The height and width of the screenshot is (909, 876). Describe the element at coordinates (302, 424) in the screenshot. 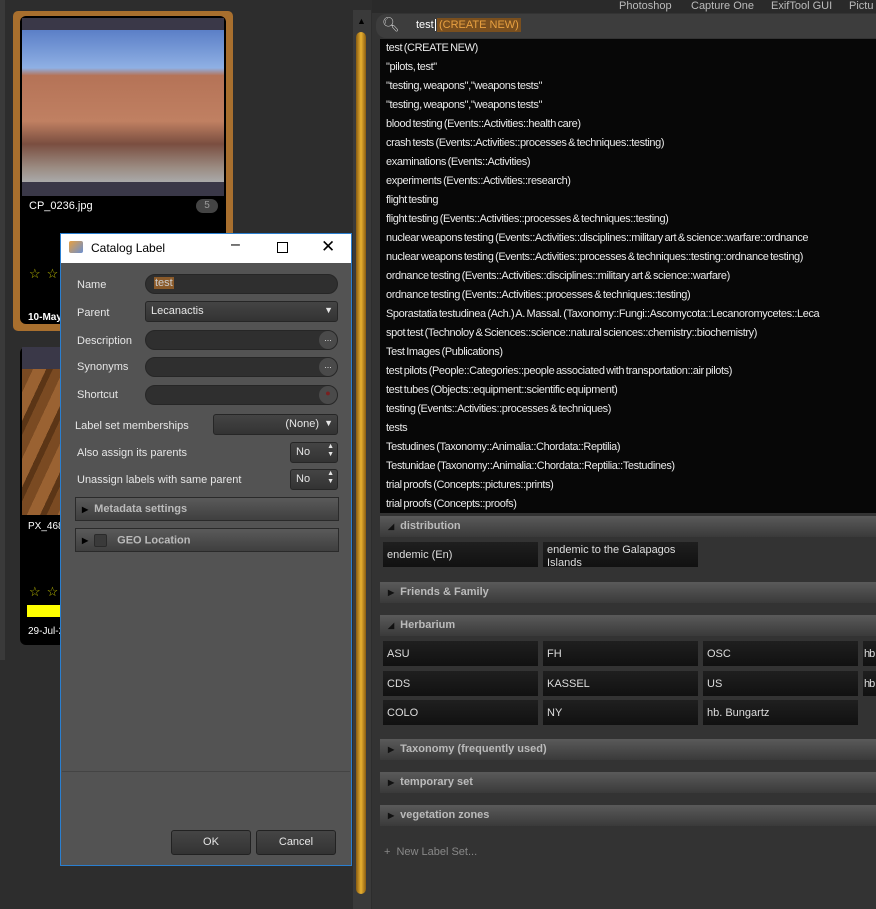

I see `label-set-value: (None)` at that location.